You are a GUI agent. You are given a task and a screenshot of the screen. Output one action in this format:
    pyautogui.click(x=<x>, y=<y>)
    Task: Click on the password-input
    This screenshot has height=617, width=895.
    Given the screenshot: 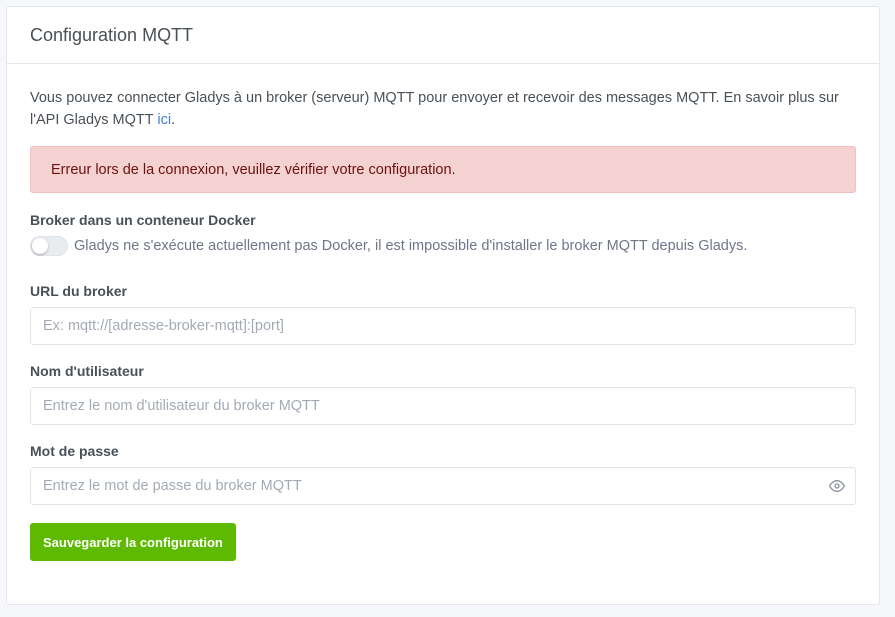 What is the action you would take?
    pyautogui.click(x=443, y=486)
    